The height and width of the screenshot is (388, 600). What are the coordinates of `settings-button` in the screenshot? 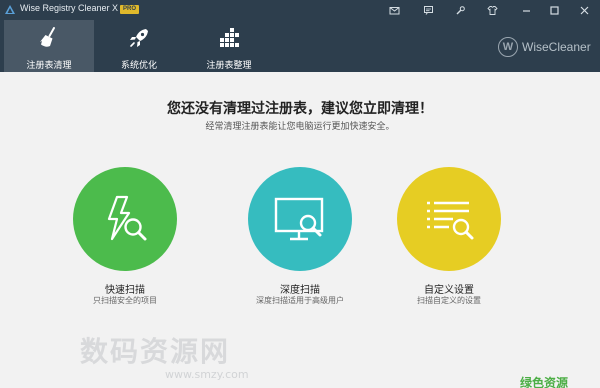 It's located at (460, 10).